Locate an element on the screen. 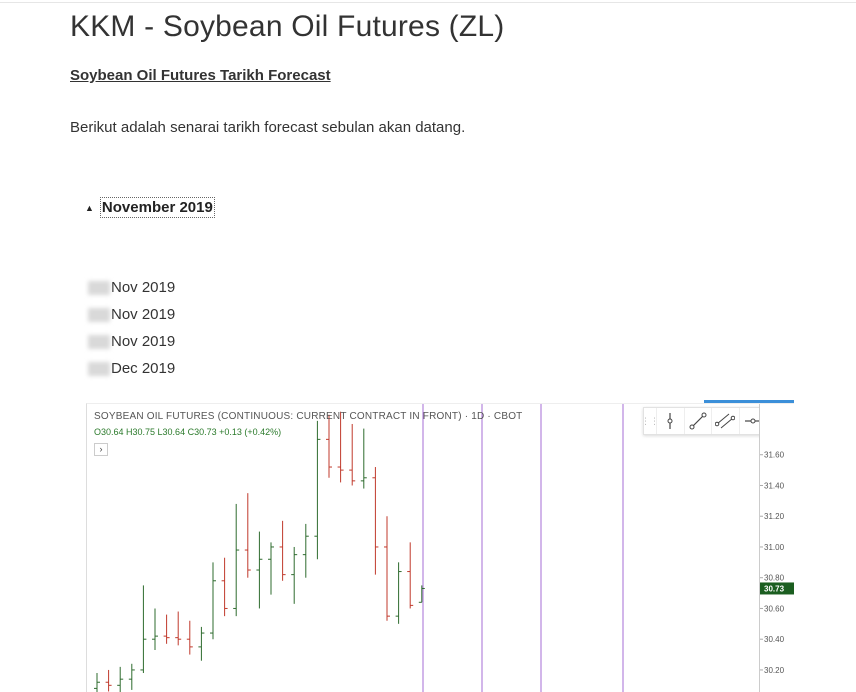 Image resolution: width=856 pixels, height=692 pixels. price-tick-label: 31.20 is located at coordinates (774, 516).